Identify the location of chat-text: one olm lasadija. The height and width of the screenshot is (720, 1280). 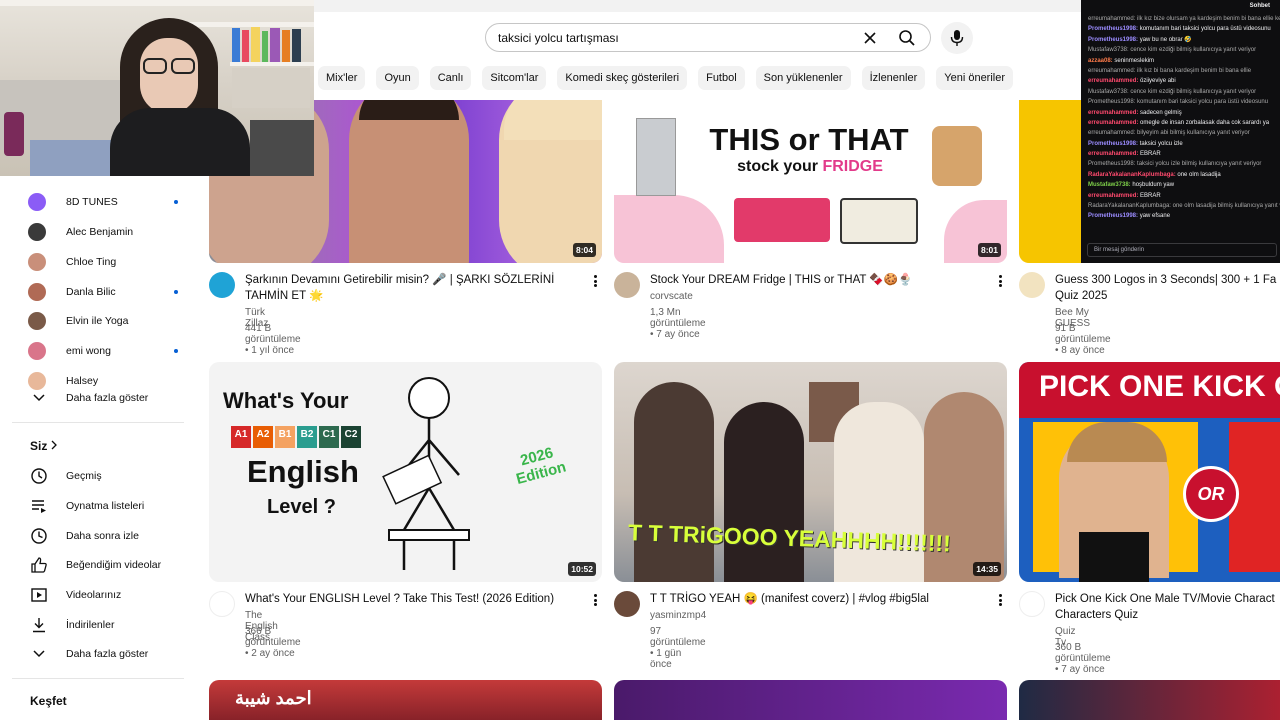
(1198, 174).